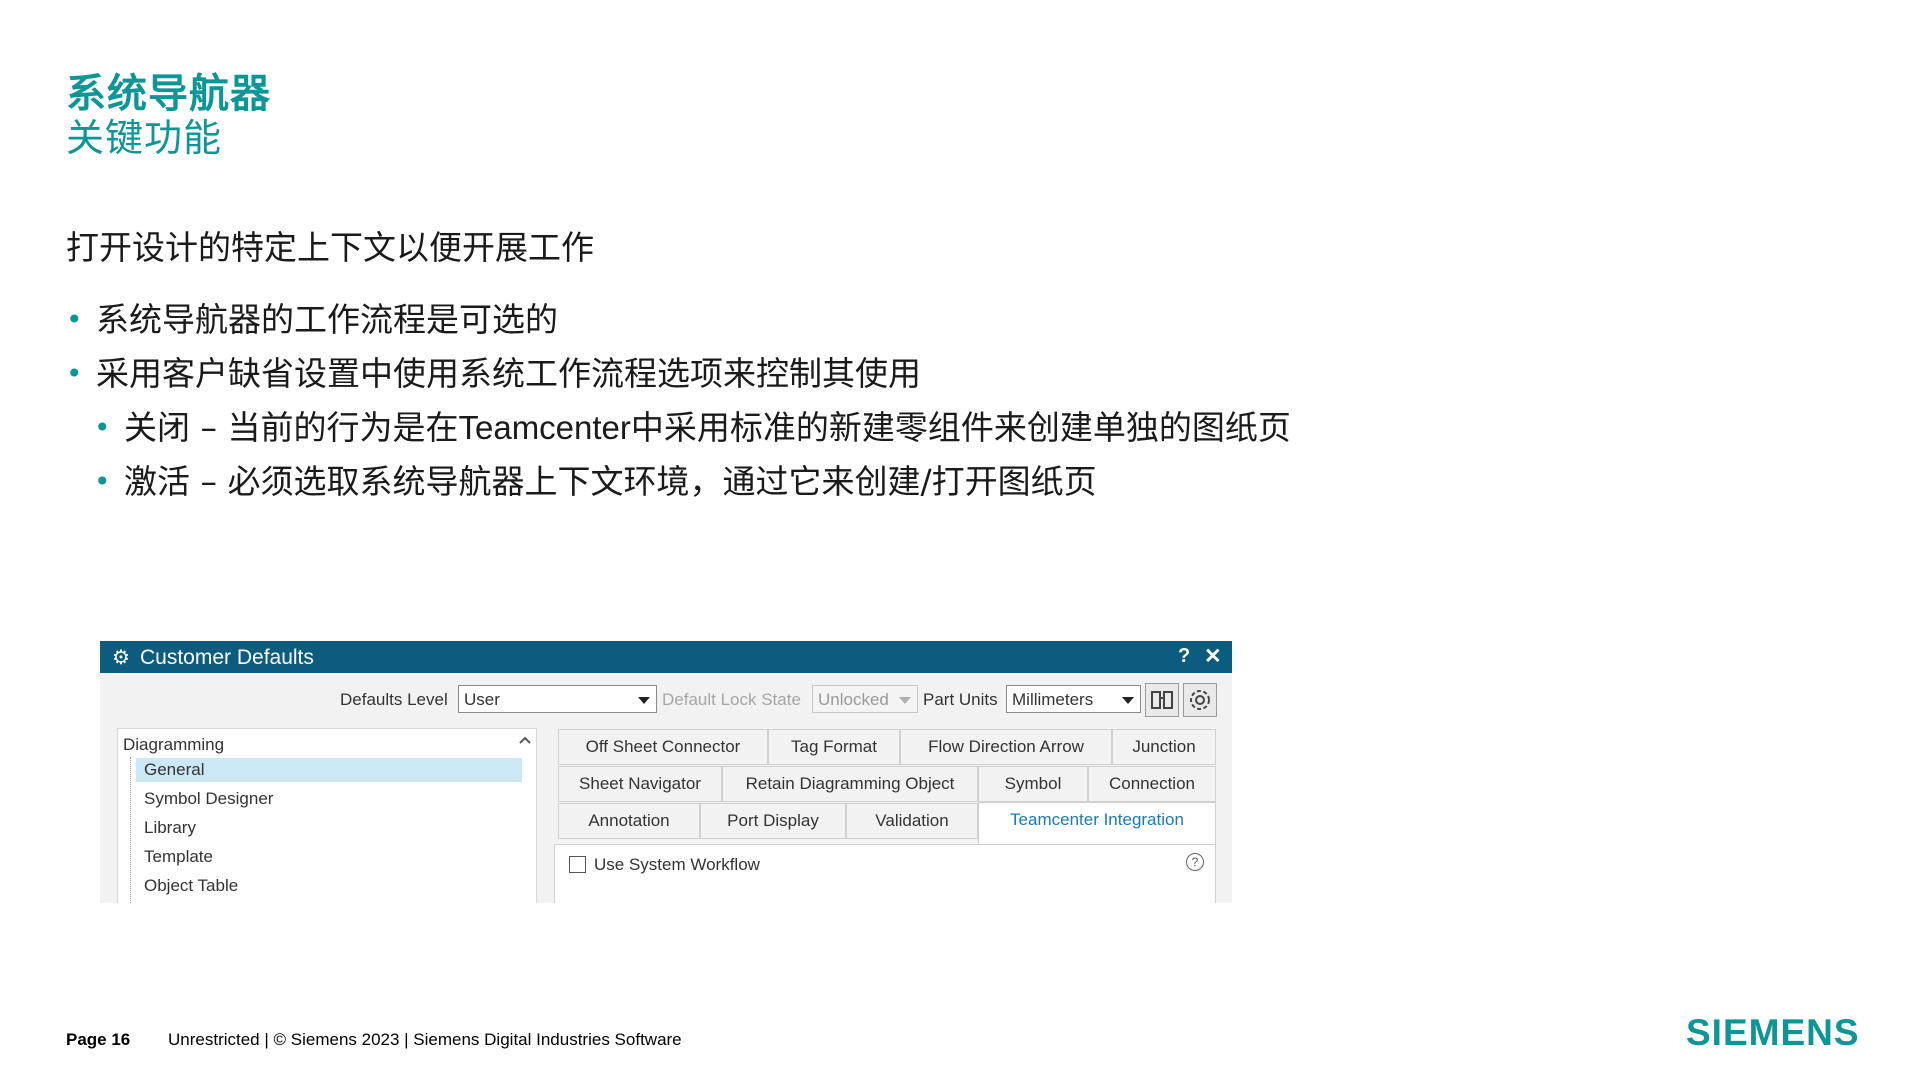  Describe the element at coordinates (144, 138) in the screenshot. I see `slide-subtitle: 关键功能` at that location.